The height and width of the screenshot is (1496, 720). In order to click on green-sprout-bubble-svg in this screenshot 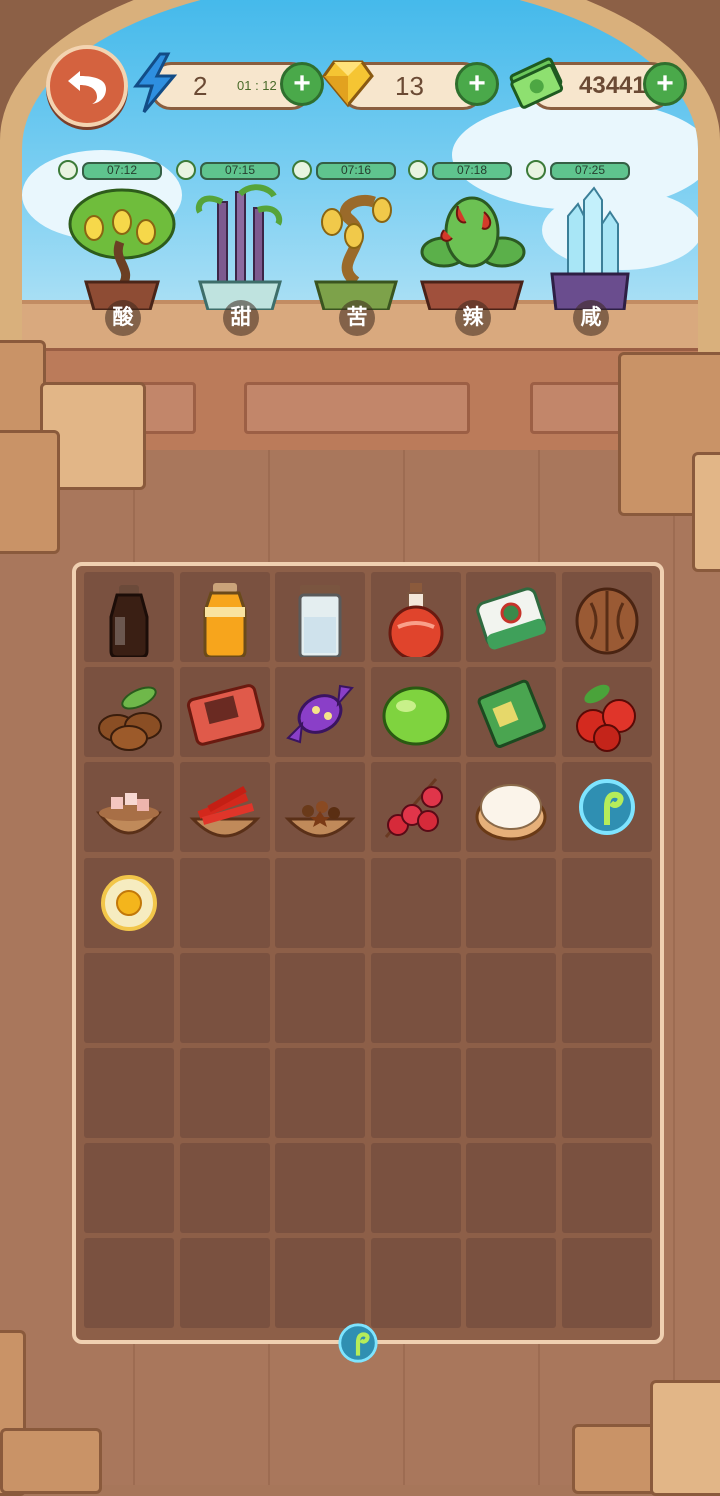, I will do `click(358, 1343)`.